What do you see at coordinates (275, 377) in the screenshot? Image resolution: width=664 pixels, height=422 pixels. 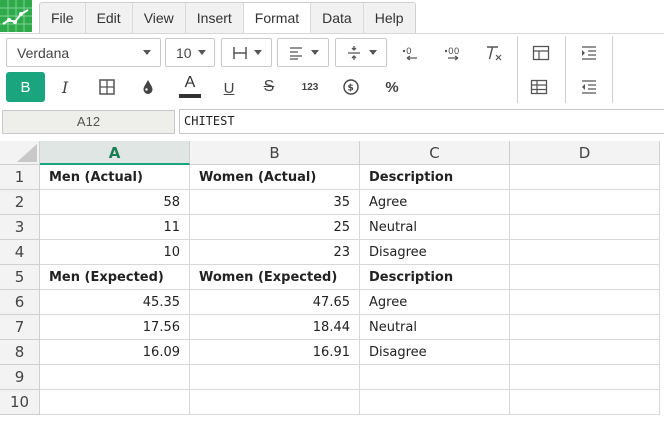 I see `cell-b9` at bounding box center [275, 377].